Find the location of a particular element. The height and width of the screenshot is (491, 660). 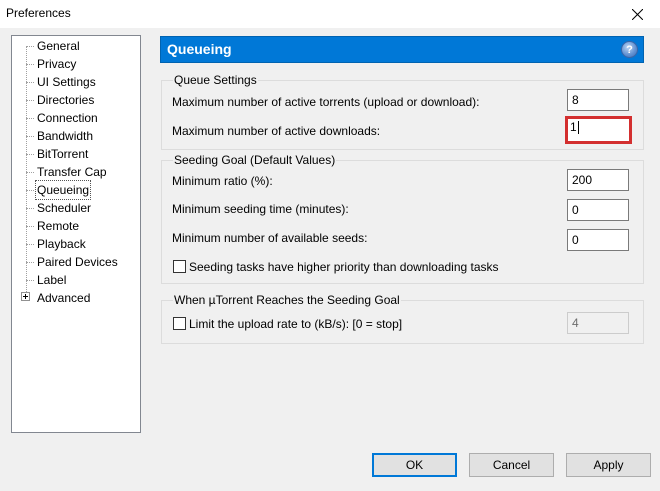

min-seeding-time-input: 0 is located at coordinates (598, 210).